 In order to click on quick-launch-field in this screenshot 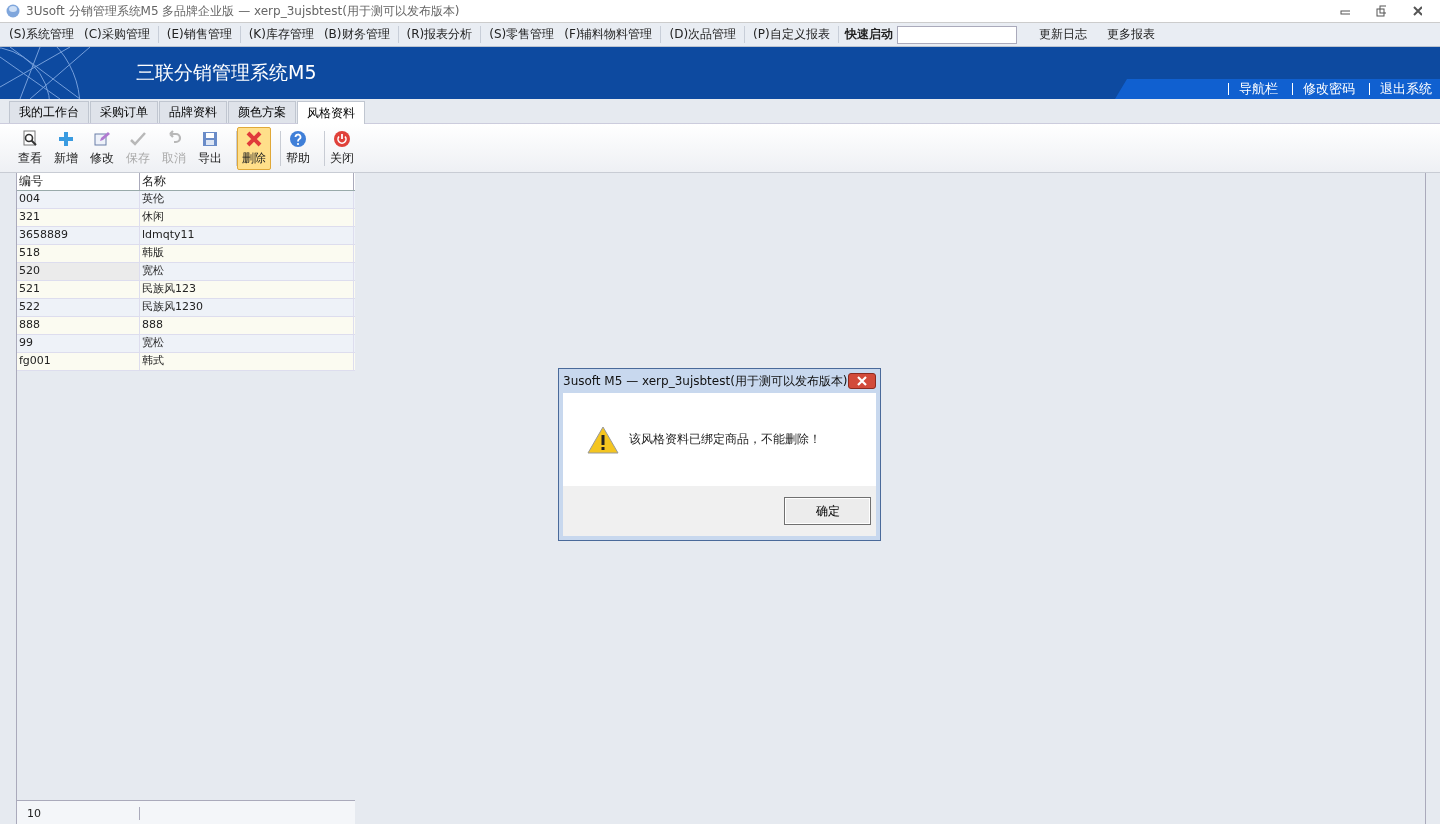, I will do `click(956, 34)`.